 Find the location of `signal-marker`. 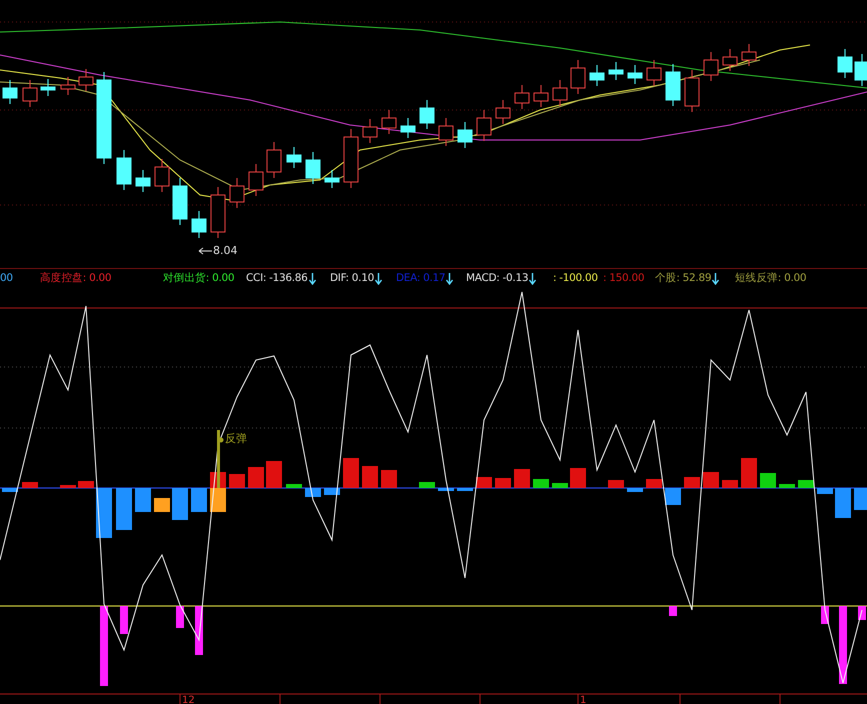

signal-marker is located at coordinates (220, 459).